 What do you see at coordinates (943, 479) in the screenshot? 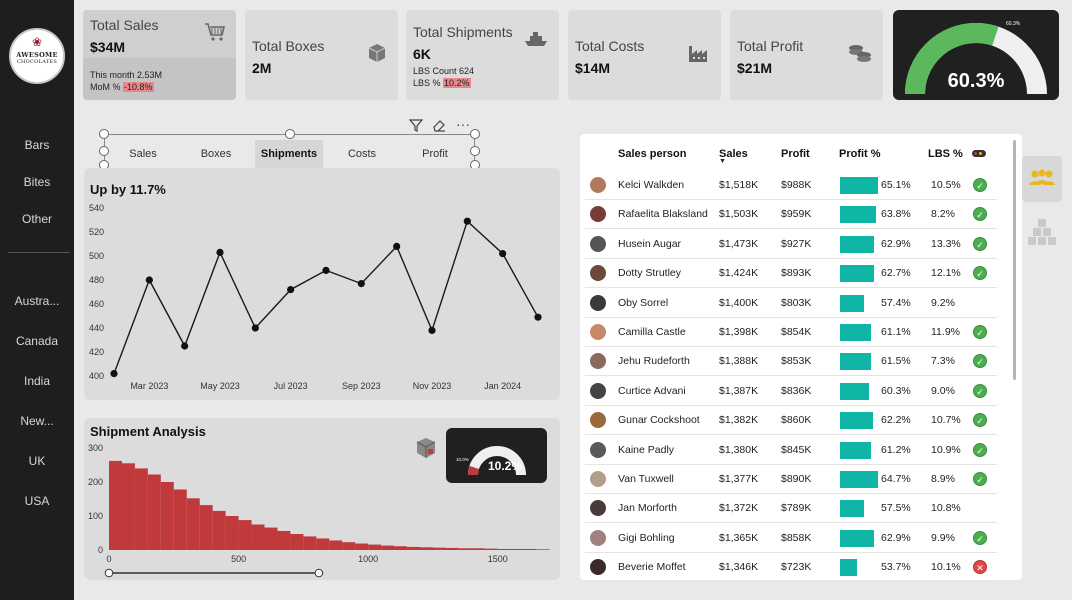
I see `lbs-pct-value: 8.9%` at bounding box center [943, 479].